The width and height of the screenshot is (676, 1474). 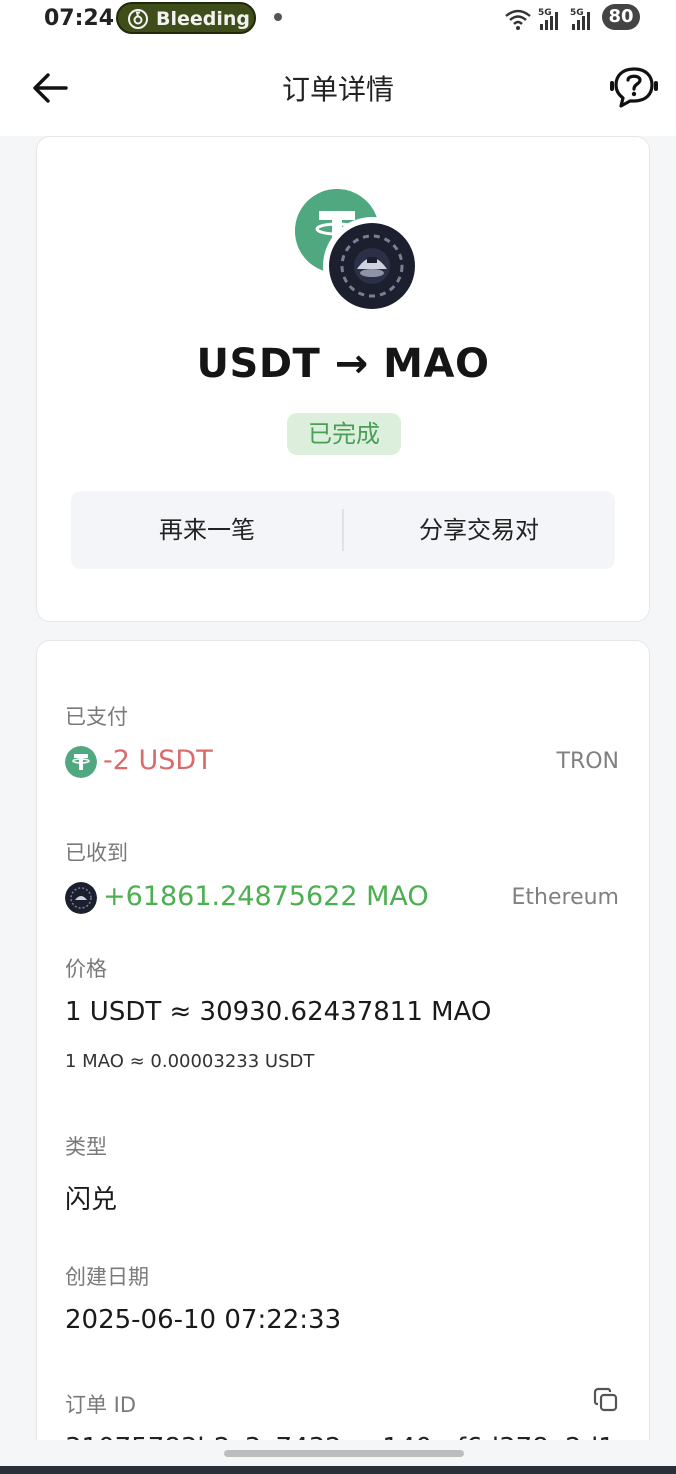 I want to click on status-bar: 07:24 Bleeding 5G 5G 80, so click(x=338, y=20).